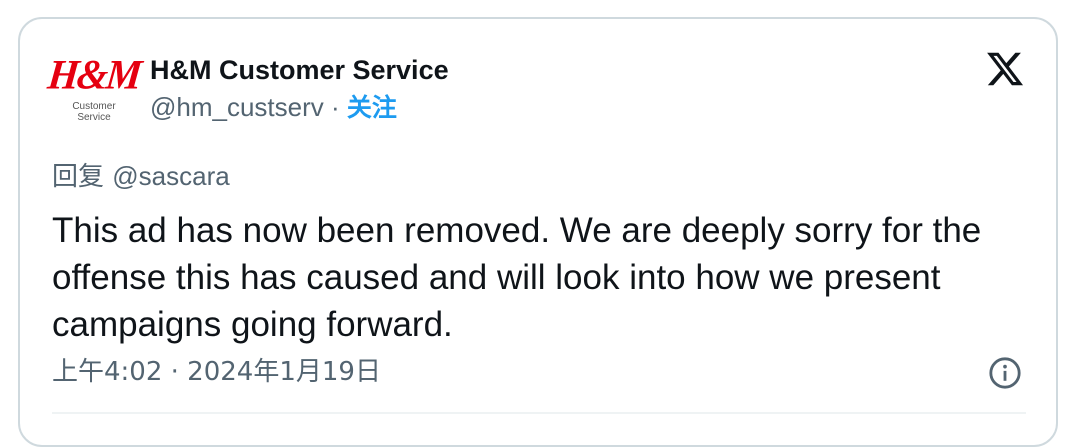 The width and height of the screenshot is (1080, 447). I want to click on divider, so click(539, 413).